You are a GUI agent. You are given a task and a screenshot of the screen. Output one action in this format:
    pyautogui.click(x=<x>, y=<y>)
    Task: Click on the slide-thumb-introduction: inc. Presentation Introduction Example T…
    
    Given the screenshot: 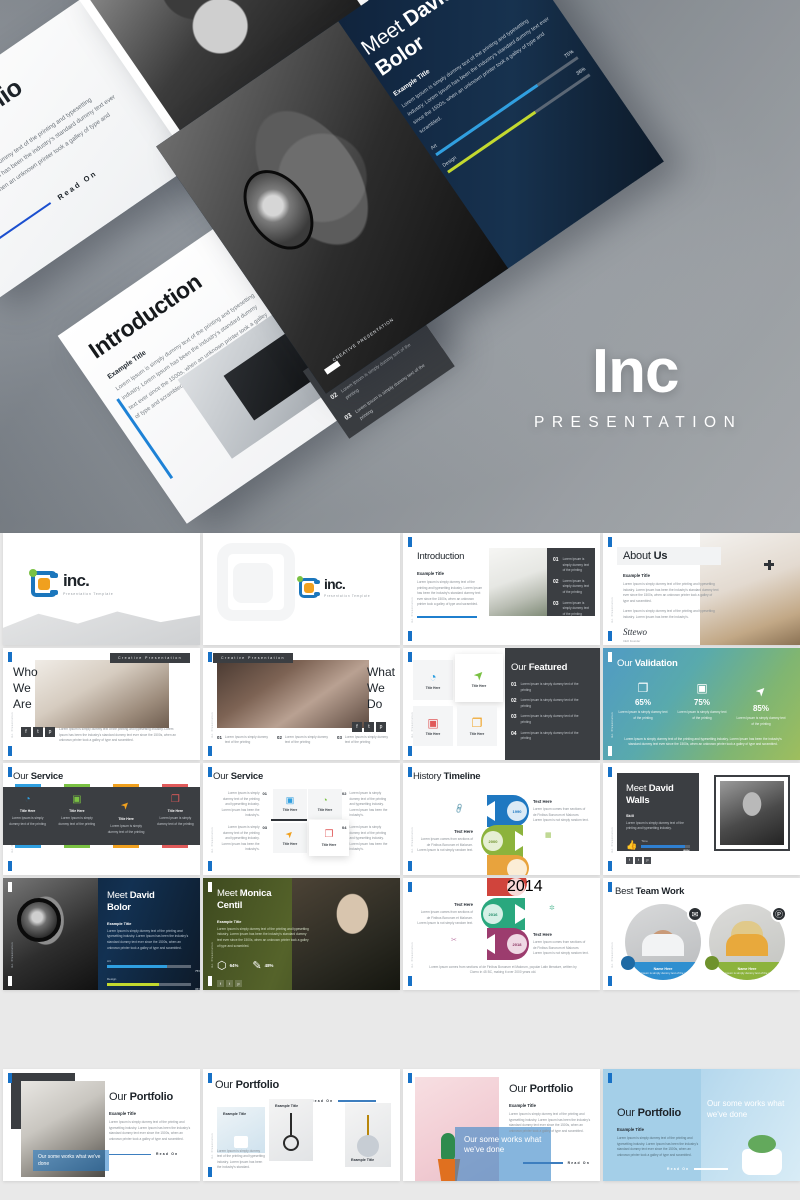 What is the action you would take?
    pyautogui.click(x=501, y=589)
    